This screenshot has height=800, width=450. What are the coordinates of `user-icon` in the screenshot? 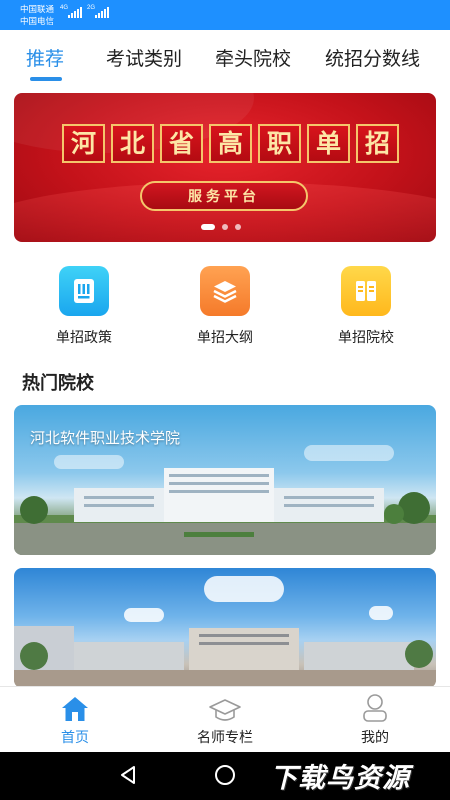 It's located at (375, 708).